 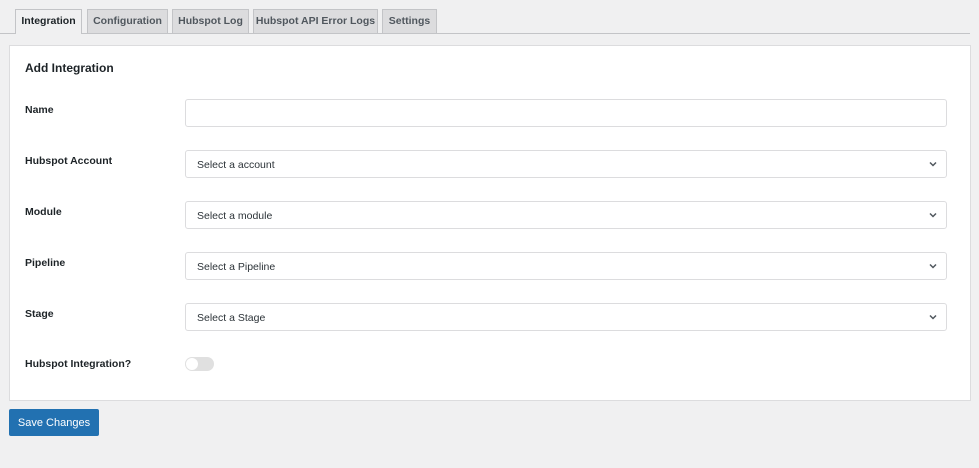 I want to click on select-value: Select a account, so click(x=236, y=165).